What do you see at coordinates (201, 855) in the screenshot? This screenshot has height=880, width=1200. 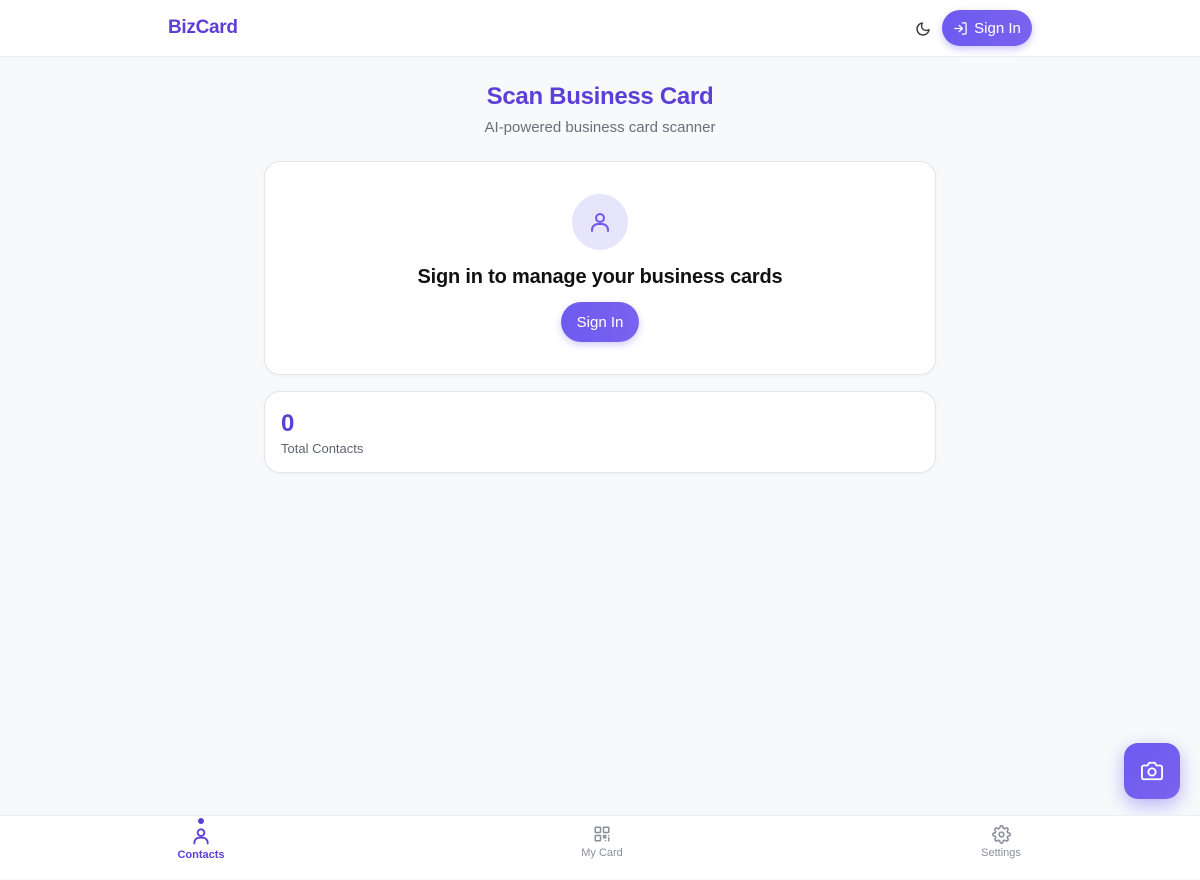 I see `nav-label-contacts: Contacts` at bounding box center [201, 855].